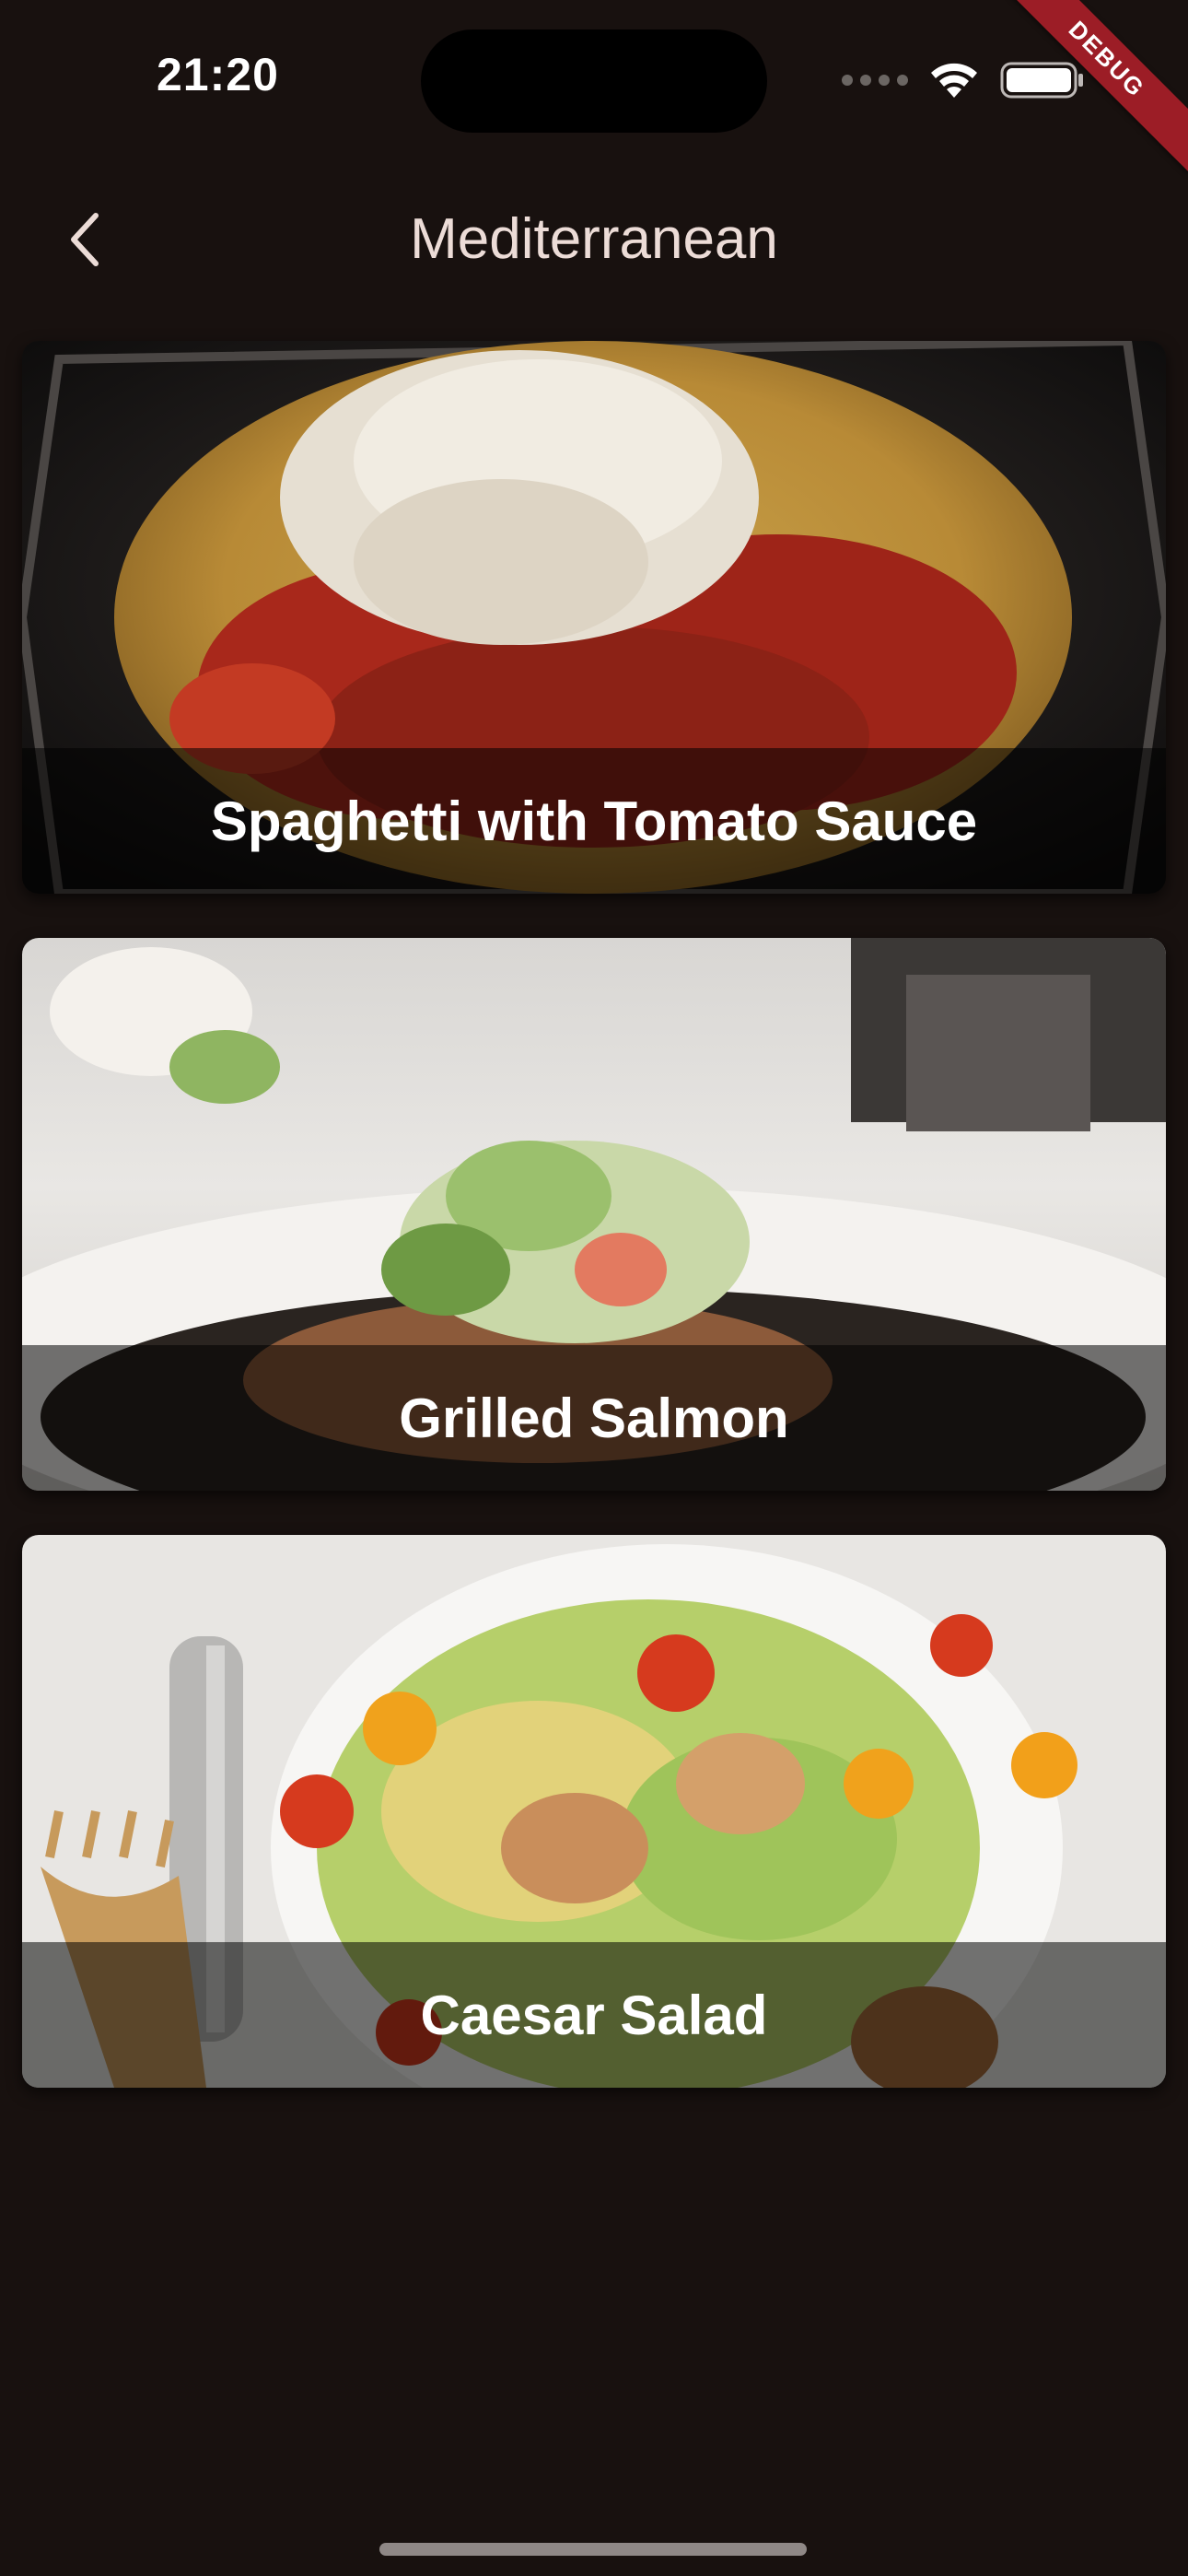 Image resolution: width=1188 pixels, height=2576 pixels. Describe the element at coordinates (593, 2549) in the screenshot. I see `home-indicator` at that location.